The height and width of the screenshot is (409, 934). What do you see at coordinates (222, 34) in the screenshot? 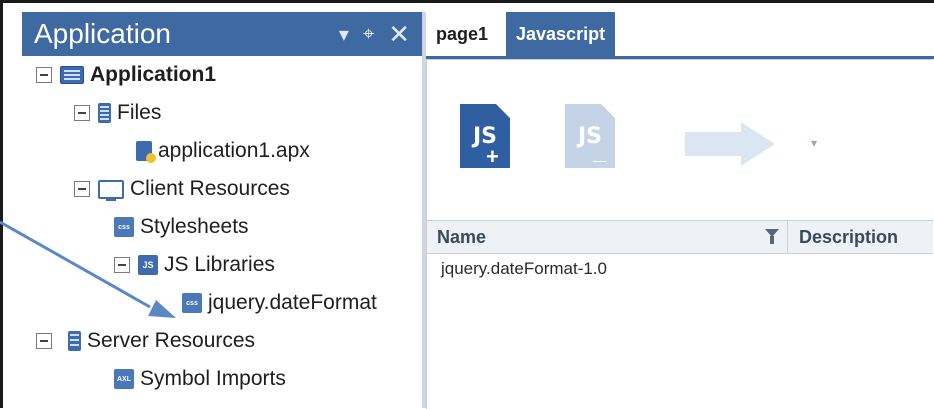
I see `application-panel-header: Application ▾ ⌖ ✕` at bounding box center [222, 34].